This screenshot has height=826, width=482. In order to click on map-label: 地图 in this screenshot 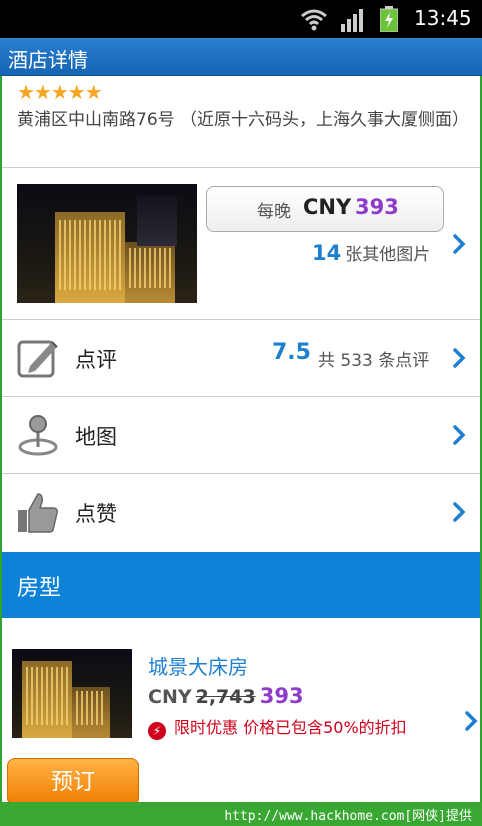, I will do `click(96, 437)`.